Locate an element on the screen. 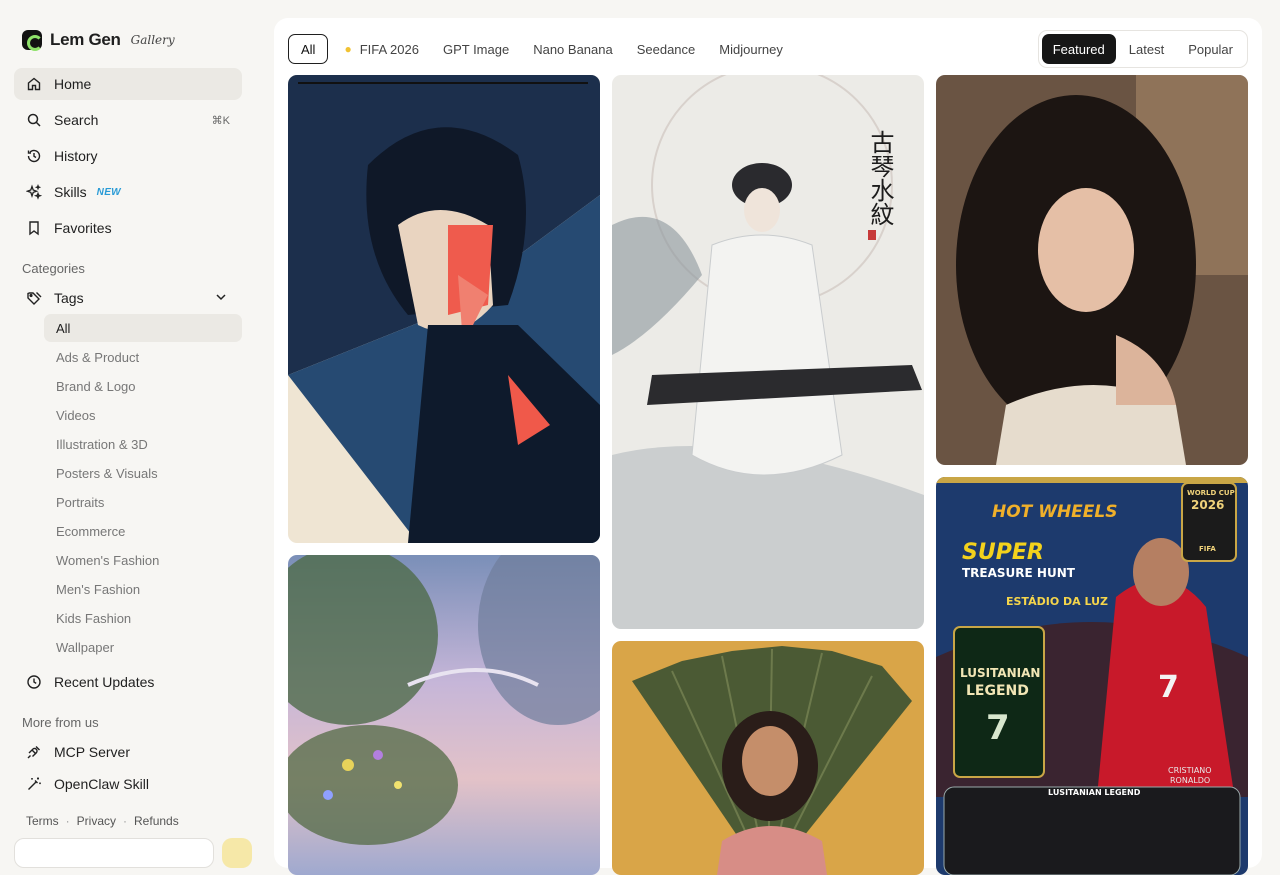  home-icon is located at coordinates (34, 84).